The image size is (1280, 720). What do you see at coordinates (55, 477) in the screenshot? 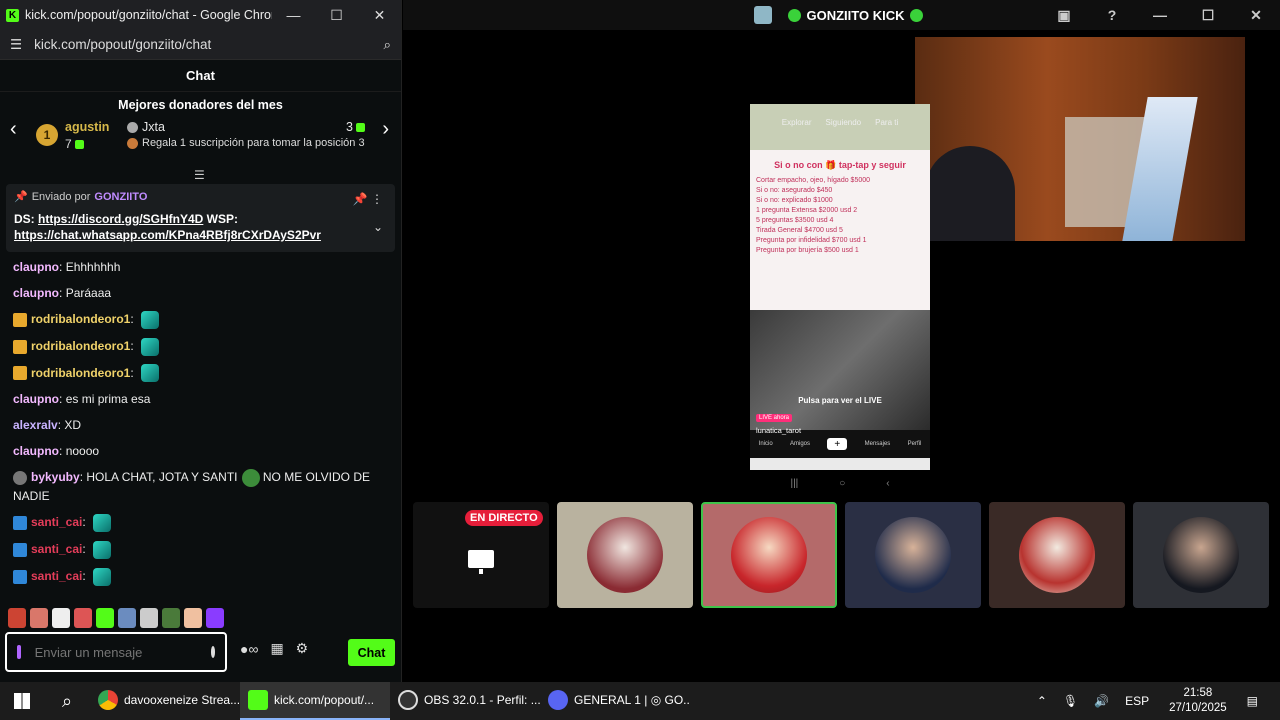
I see `chat-username: bykyuby` at bounding box center [55, 477].